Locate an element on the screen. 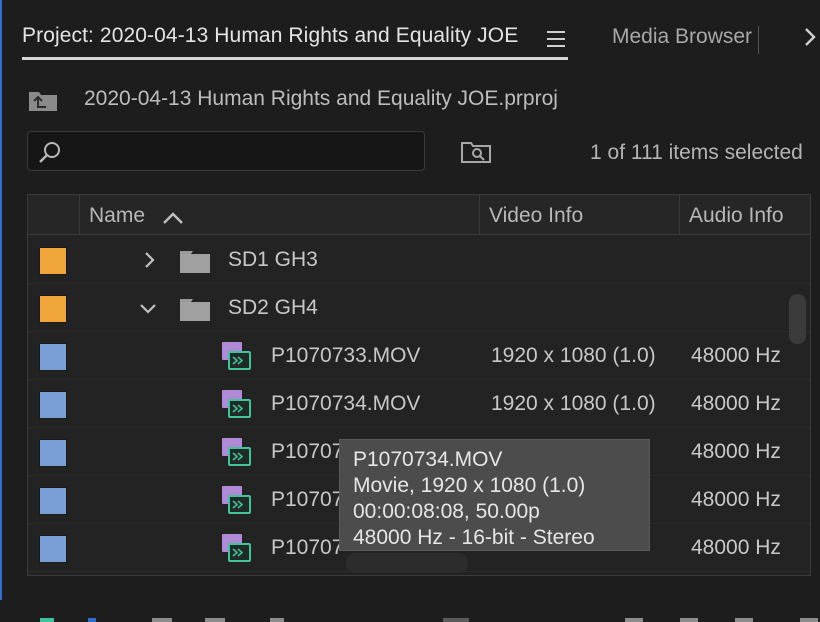 This screenshot has width=820, height=622. list-item: SD1 GH3 is located at coordinates (419, 260).